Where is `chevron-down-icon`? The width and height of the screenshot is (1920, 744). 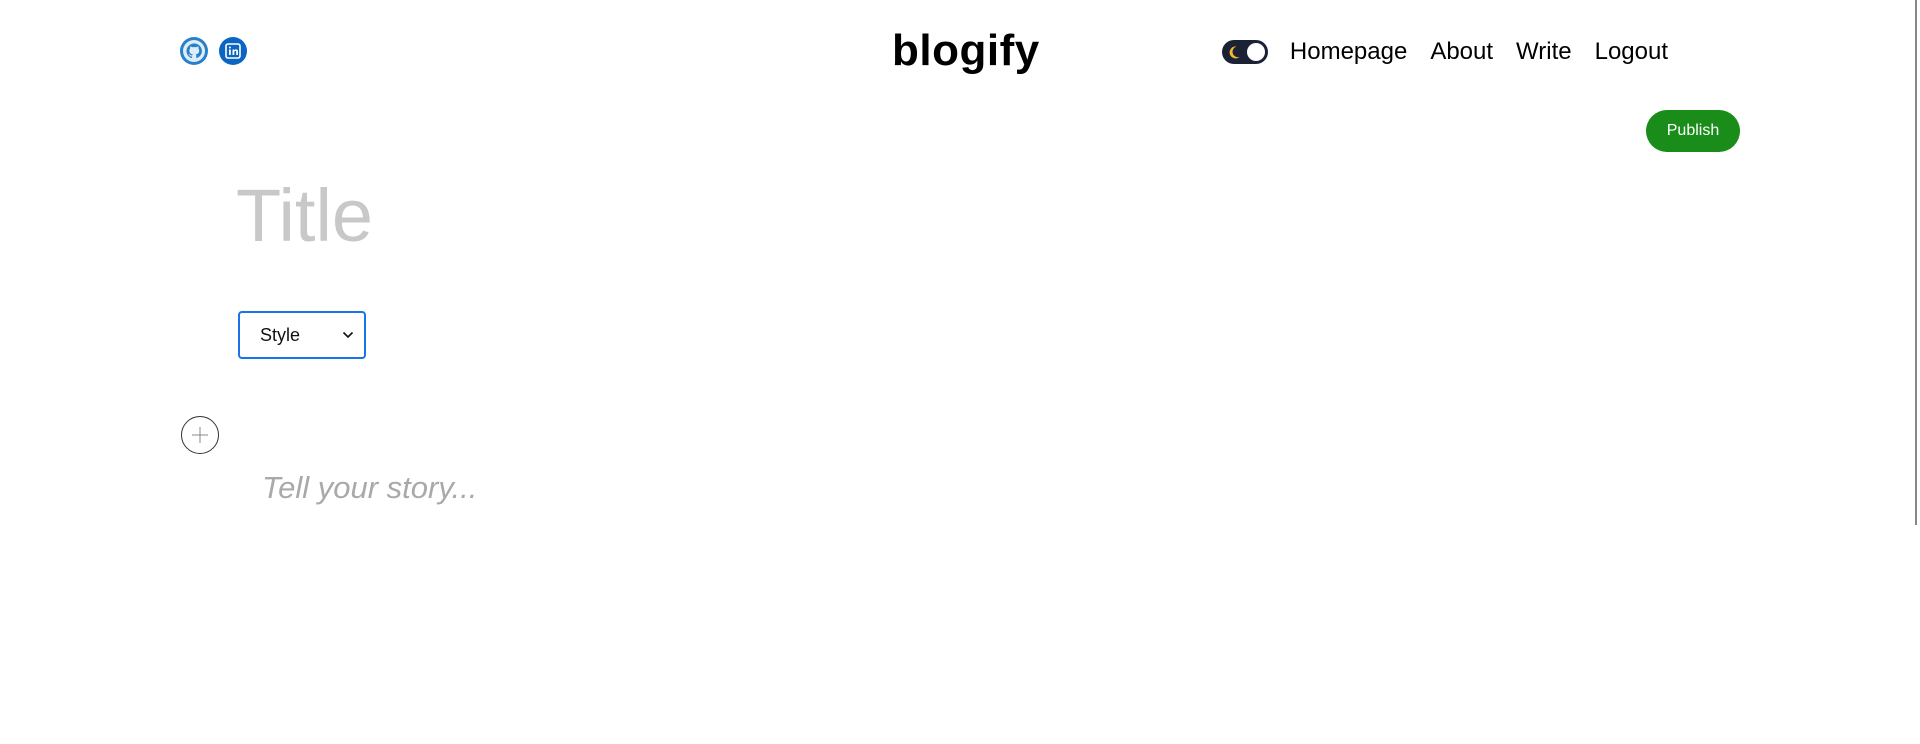 chevron-down-icon is located at coordinates (348, 335).